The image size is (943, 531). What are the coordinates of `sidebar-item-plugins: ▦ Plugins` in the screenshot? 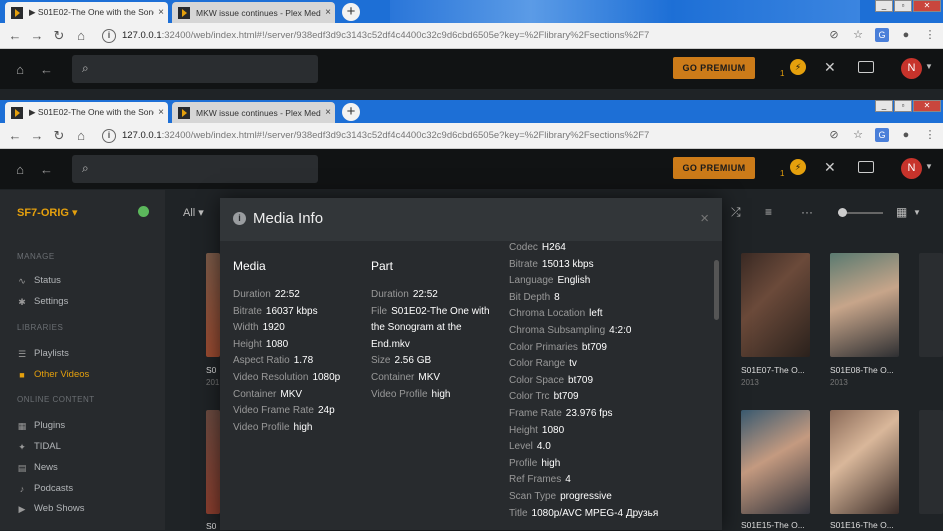 It's located at (41, 425).